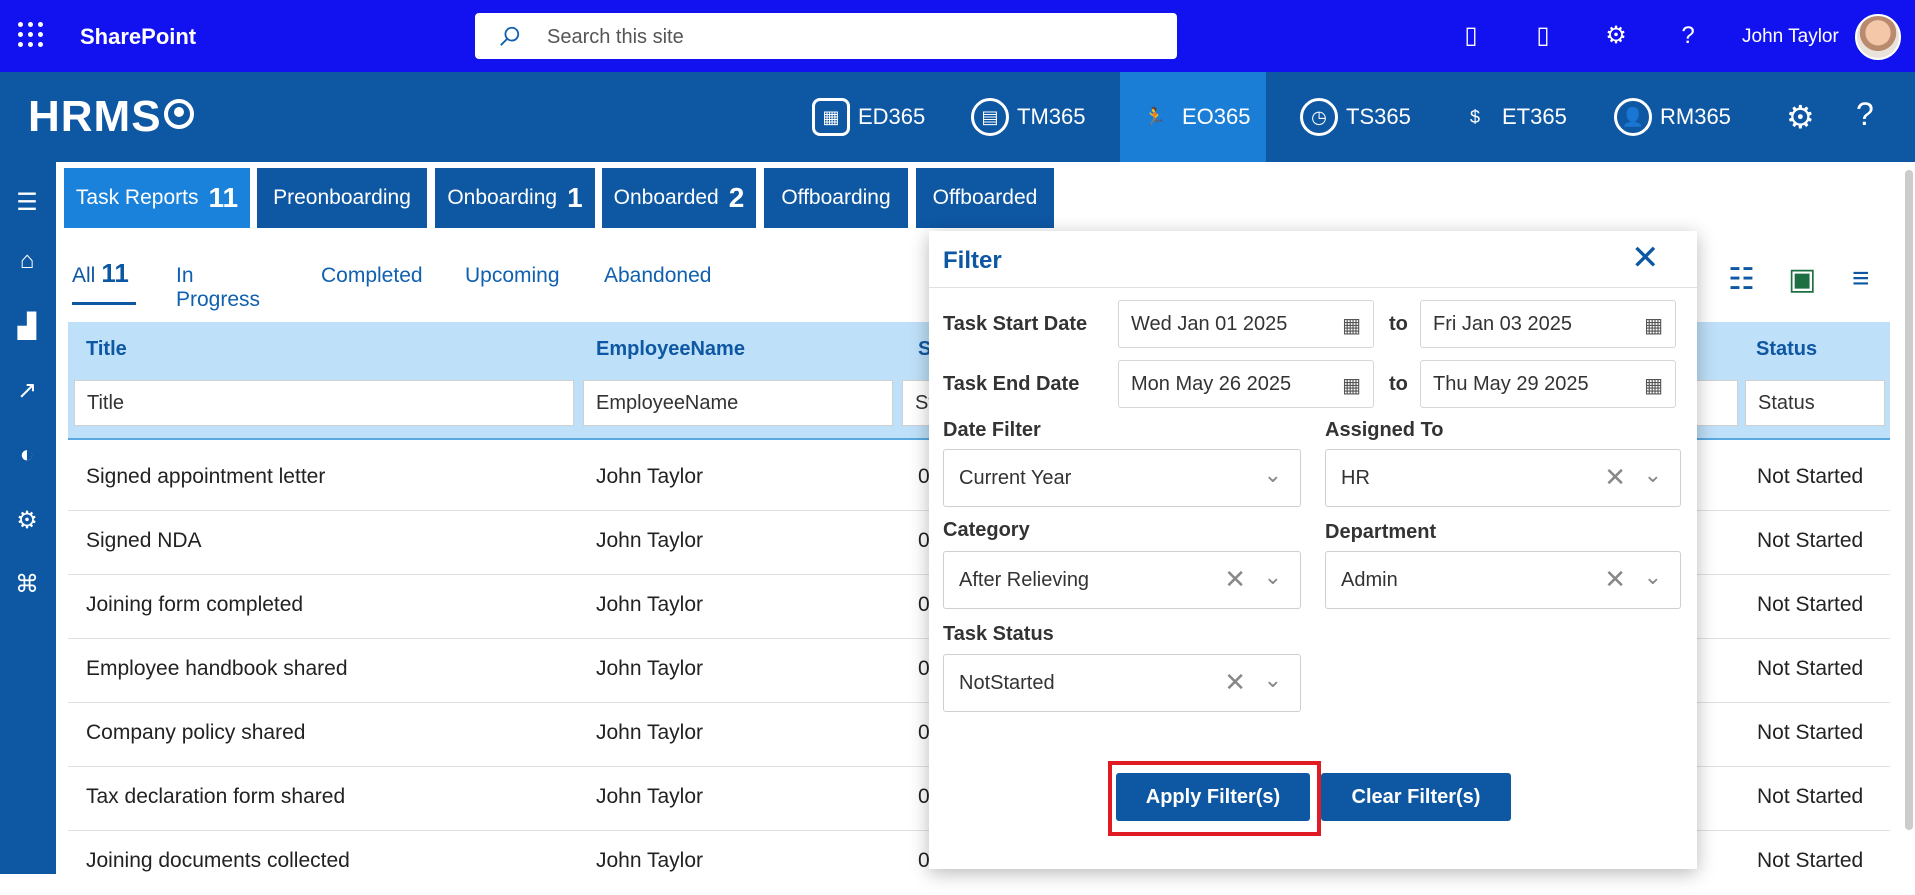  Describe the element at coordinates (831, 117) in the screenshot. I see `team-icon: ▦` at that location.